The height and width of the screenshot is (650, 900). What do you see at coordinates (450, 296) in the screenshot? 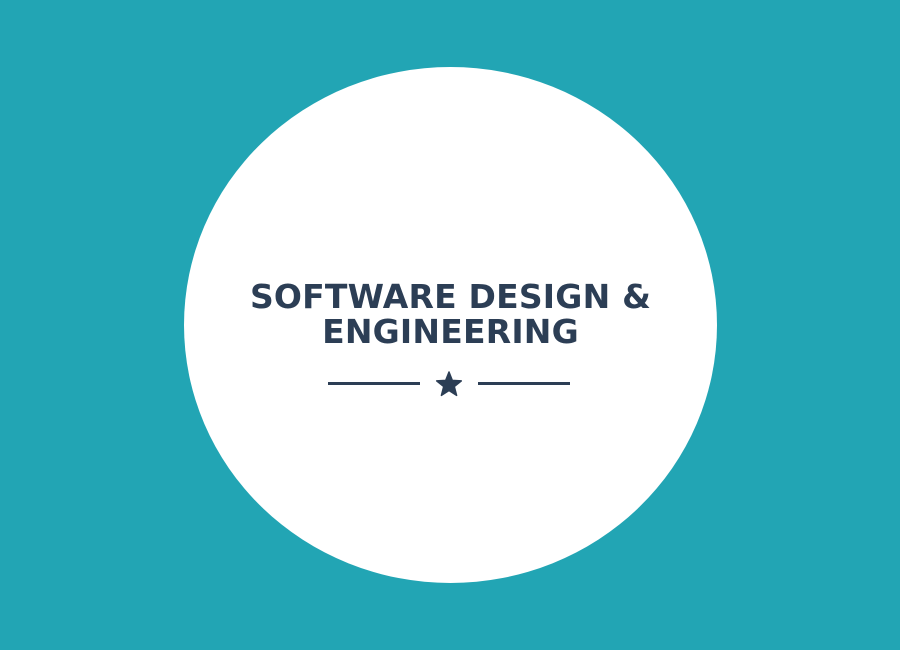
I see `title-line-1: SOFTWARE DESIGN &` at bounding box center [450, 296].